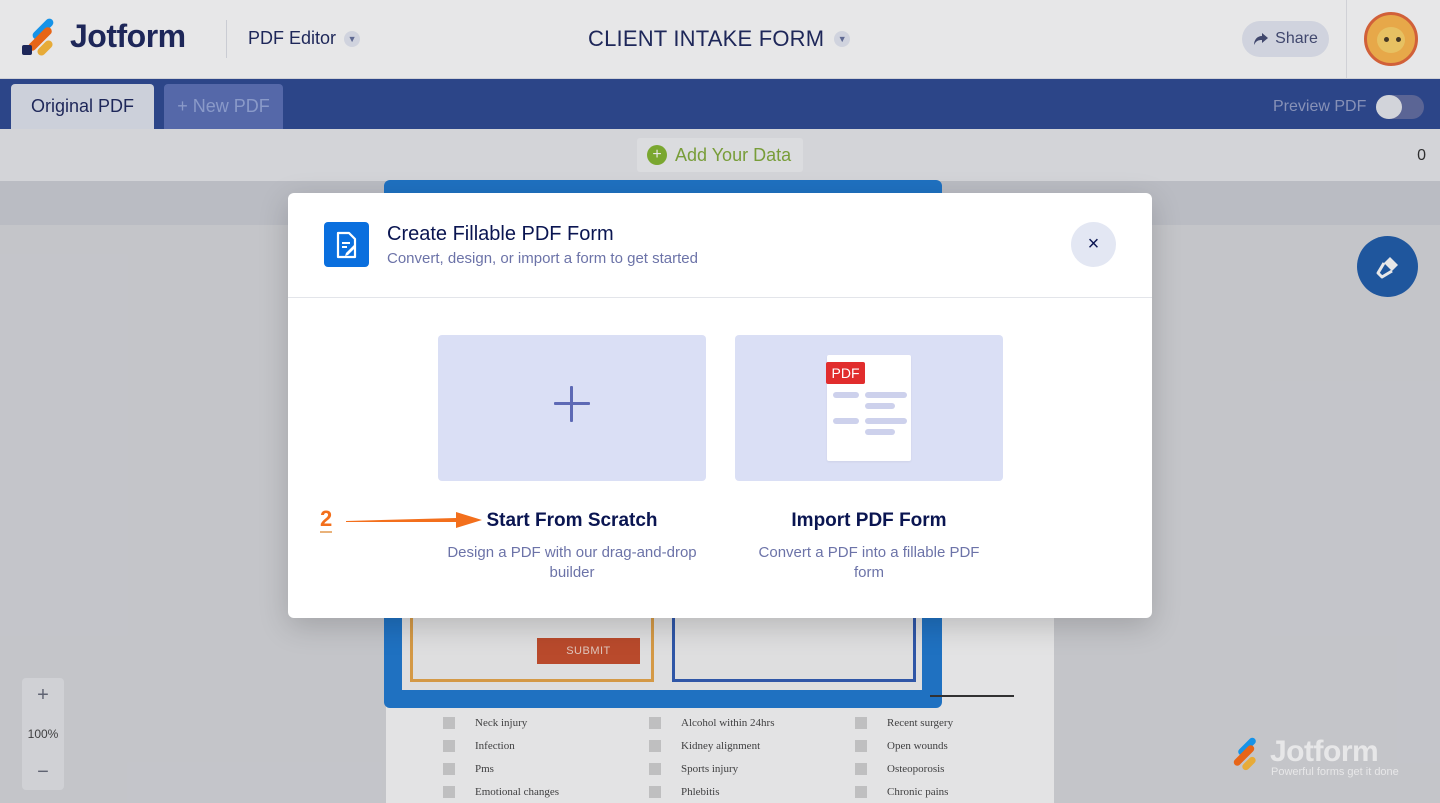 This screenshot has width=1440, height=803. I want to click on modal-title: Create Fillable PDF Form, so click(500, 234).